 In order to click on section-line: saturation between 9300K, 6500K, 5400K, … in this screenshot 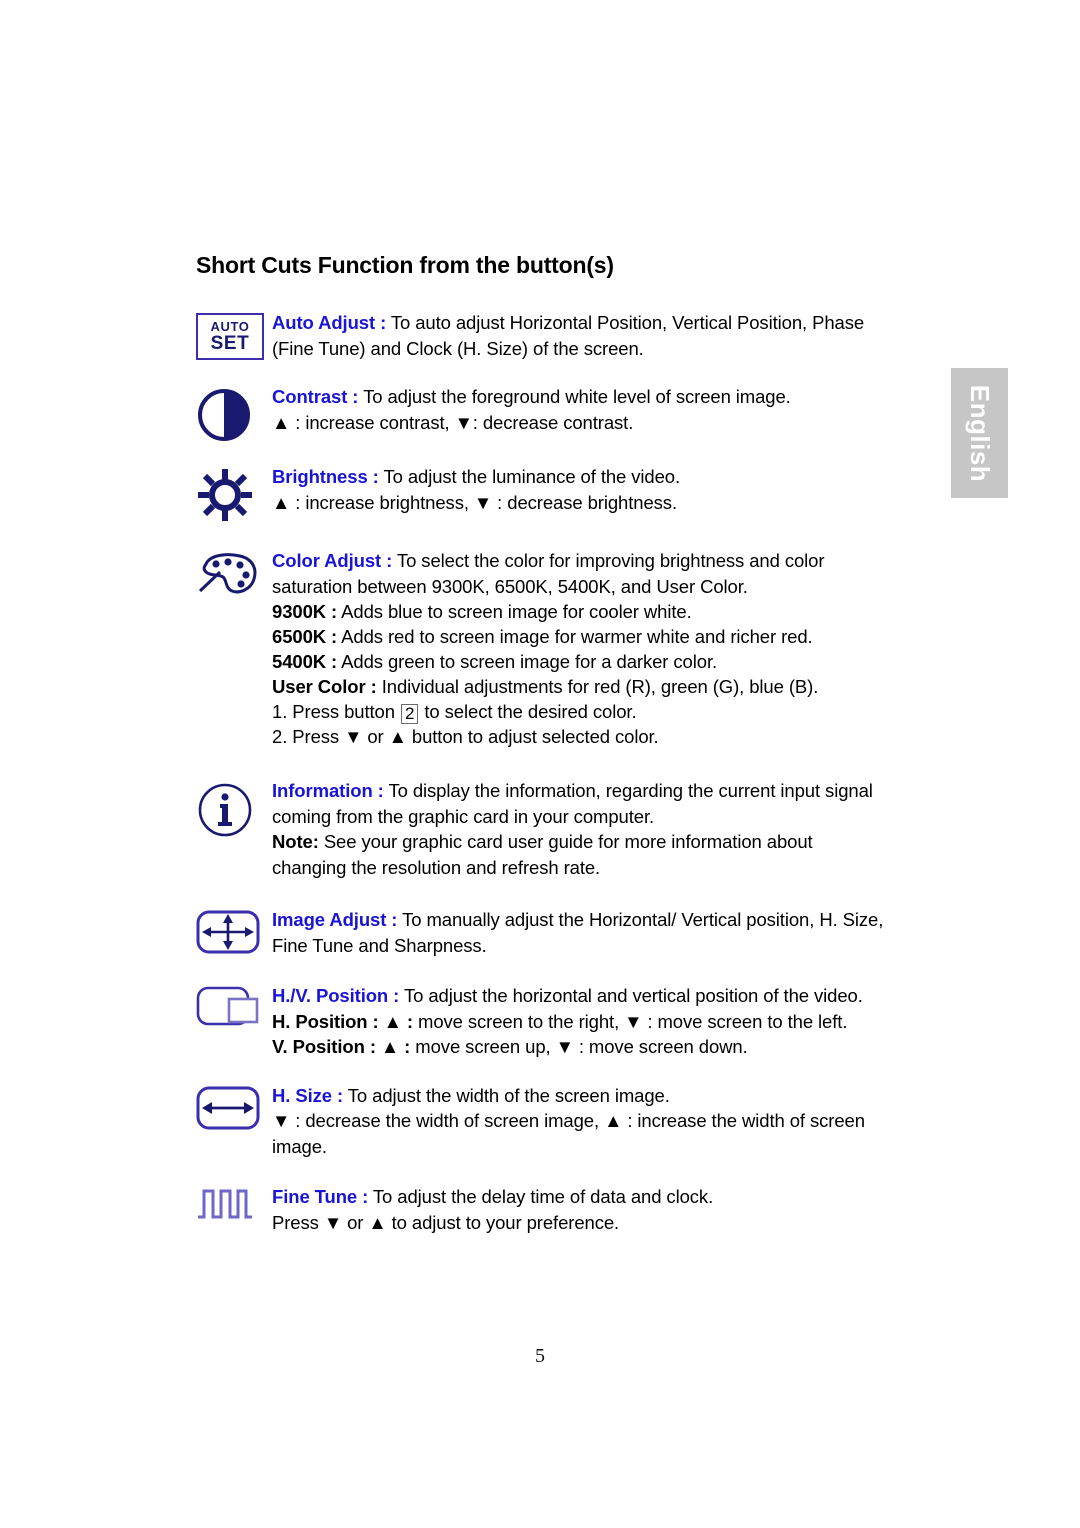, I will do `click(510, 586)`.